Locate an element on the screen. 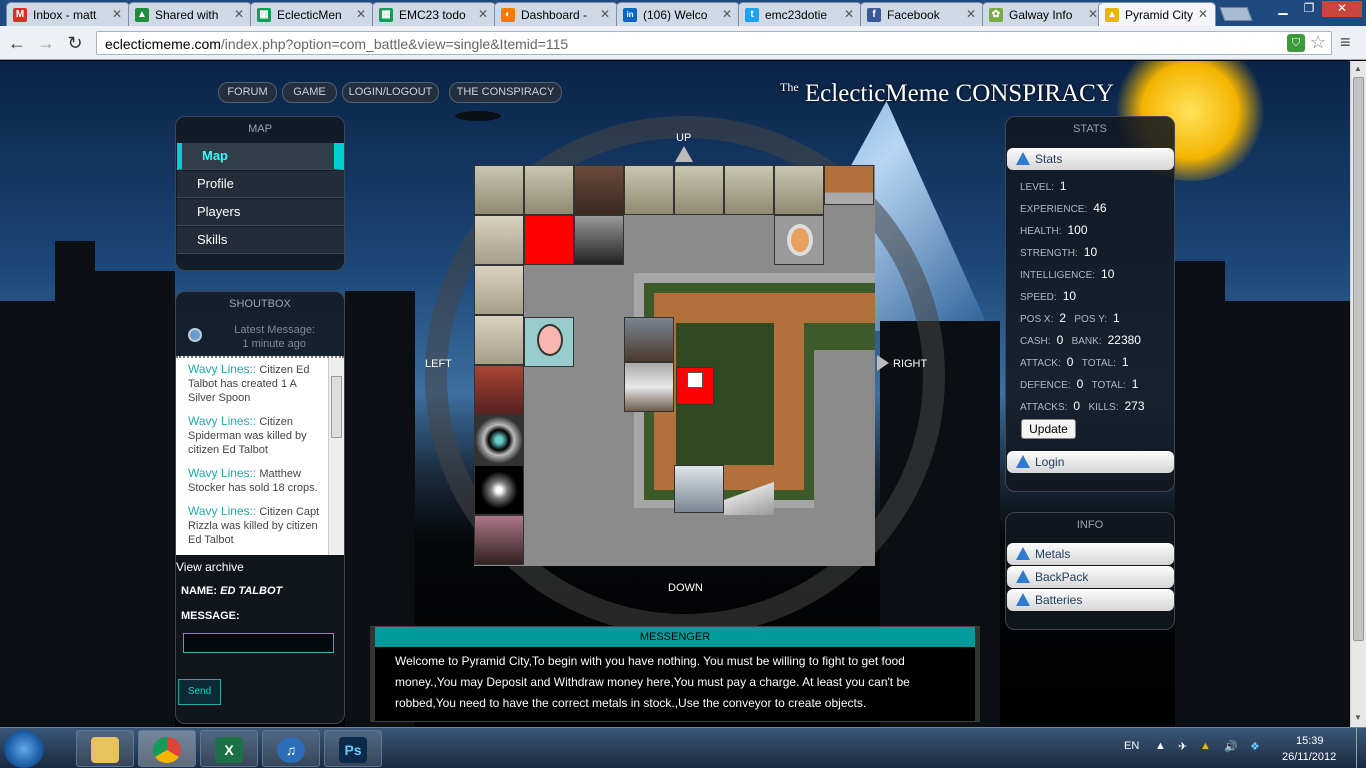 This screenshot has width=1366, height=768. reload-icon: ↻ is located at coordinates (75, 43).